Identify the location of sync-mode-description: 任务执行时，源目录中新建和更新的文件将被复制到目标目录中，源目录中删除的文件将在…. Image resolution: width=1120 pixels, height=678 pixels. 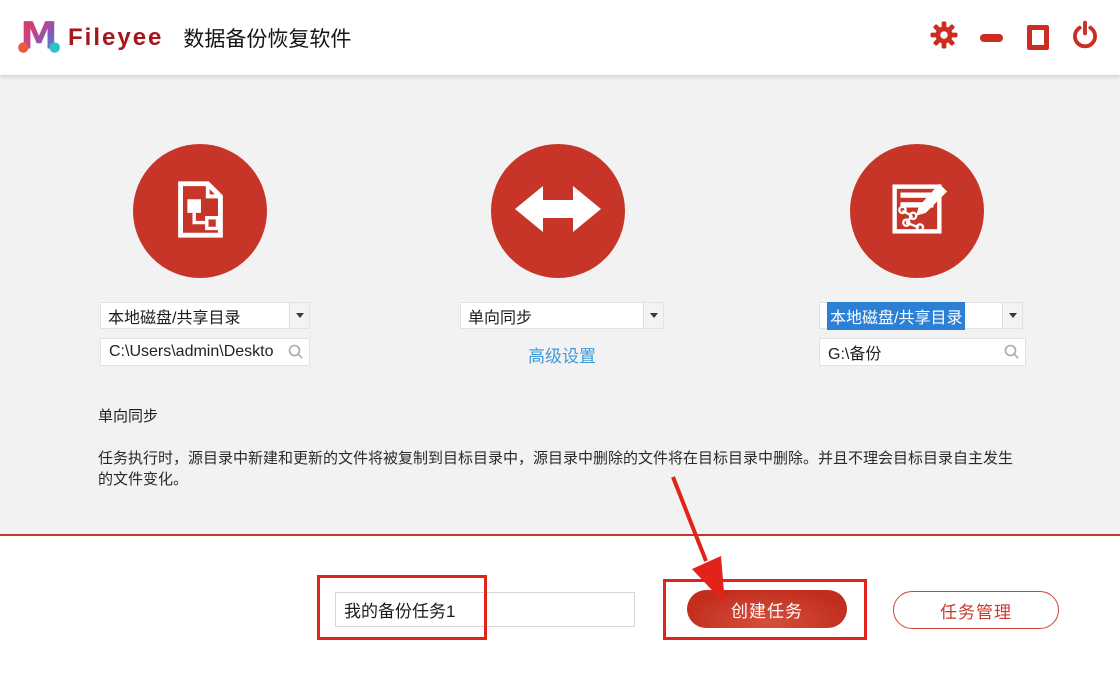
(556, 469).